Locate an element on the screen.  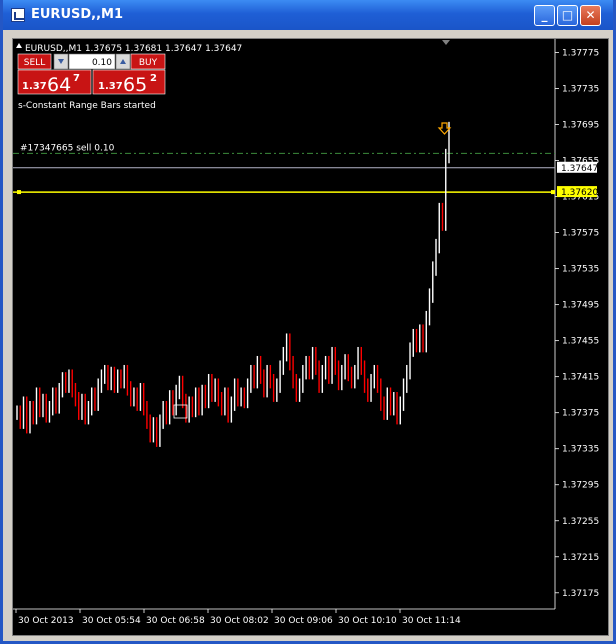
x-tick-label: 30 Oct 05:54 is located at coordinates (111, 621).